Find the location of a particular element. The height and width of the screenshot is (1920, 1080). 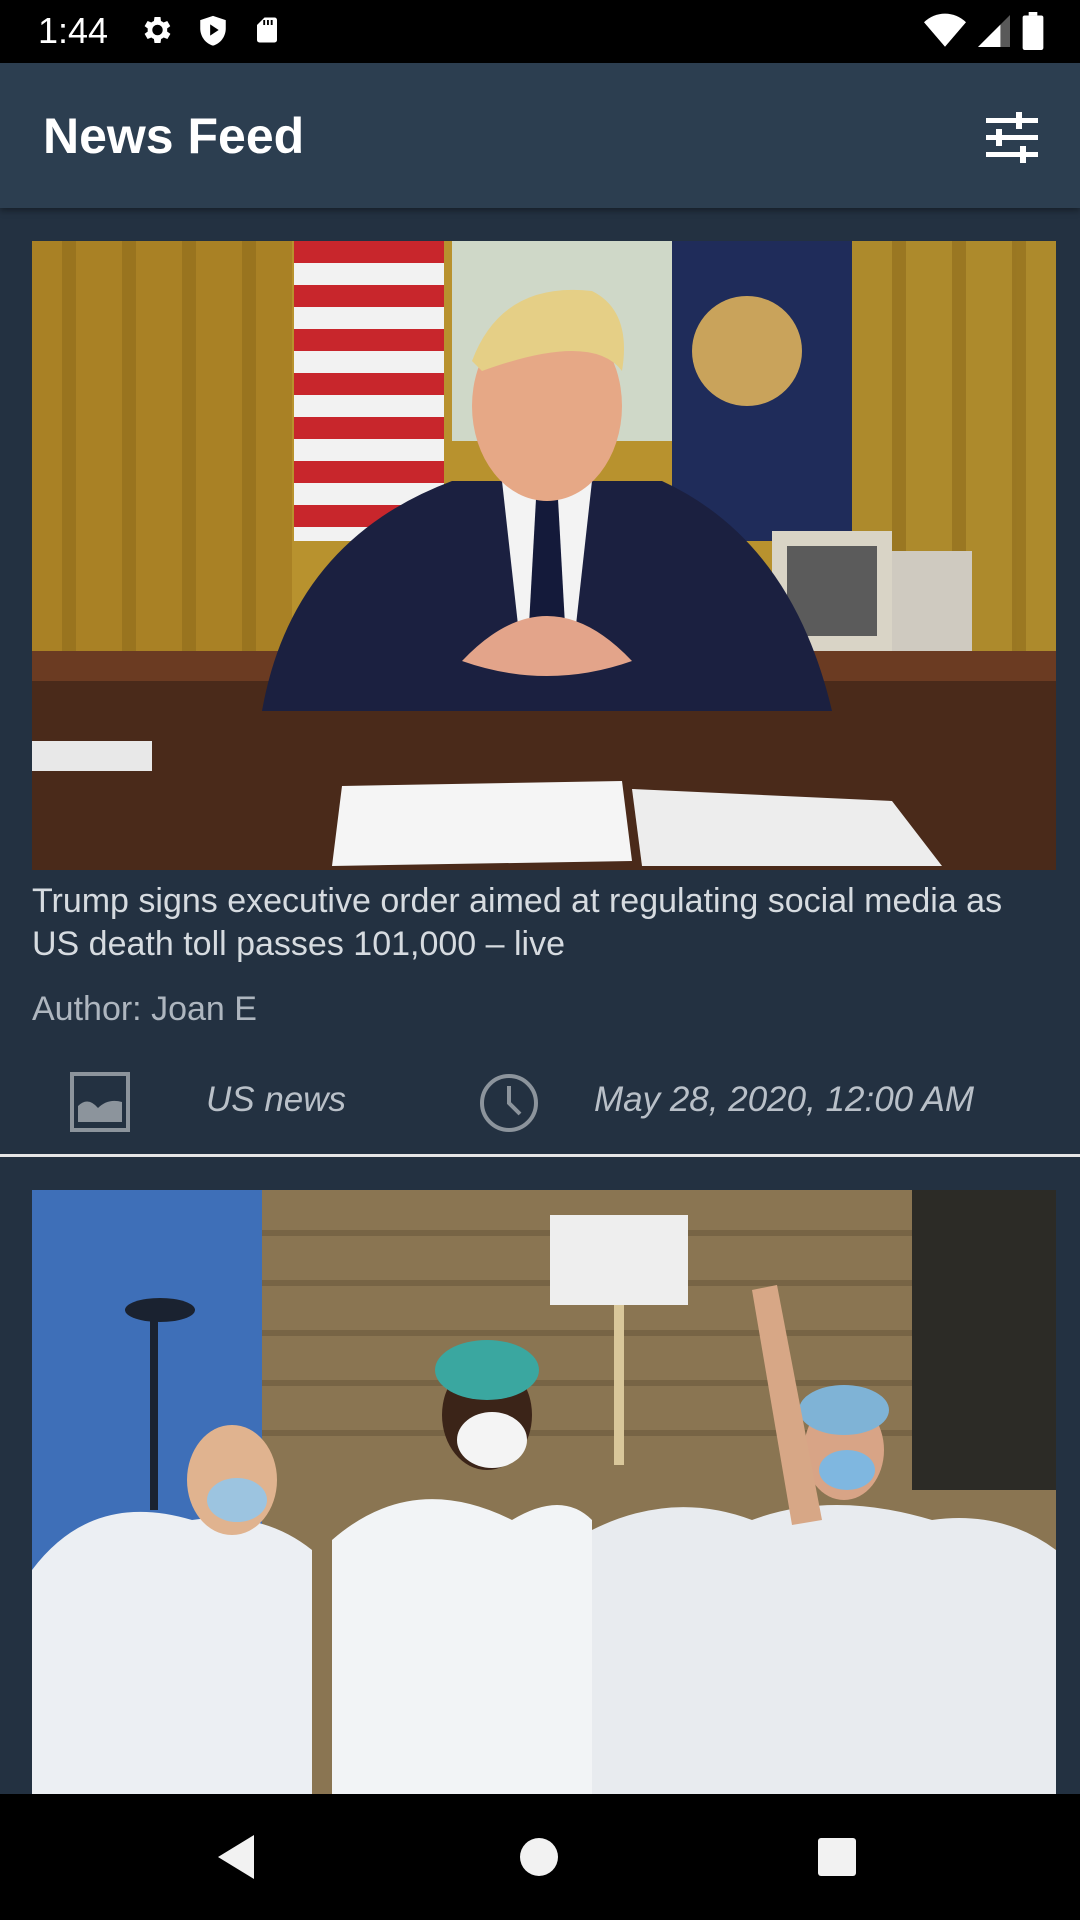

home-icon is located at coordinates (539, 1857).